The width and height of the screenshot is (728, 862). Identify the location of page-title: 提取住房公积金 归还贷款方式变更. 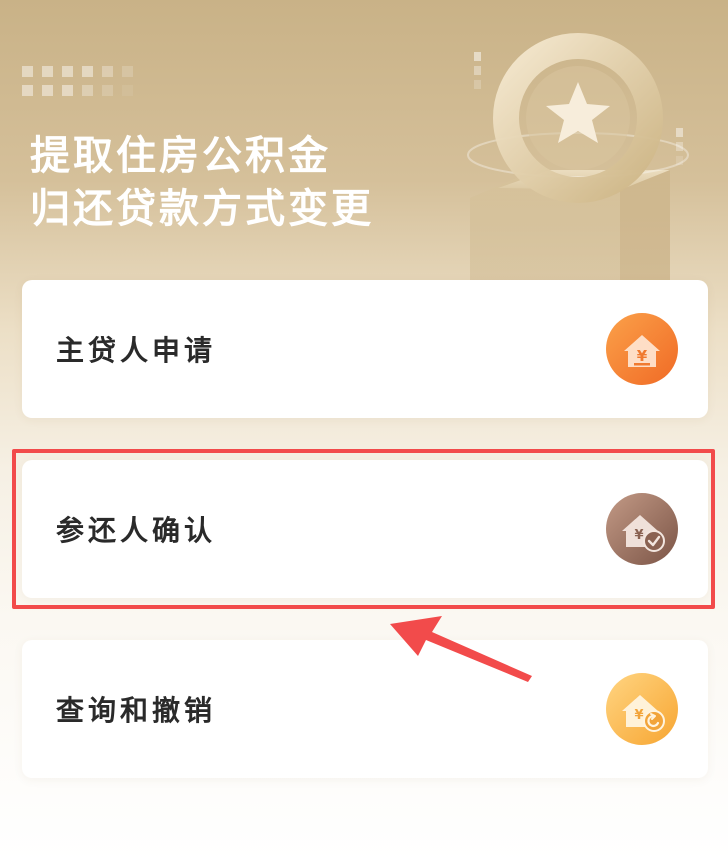
(202, 183).